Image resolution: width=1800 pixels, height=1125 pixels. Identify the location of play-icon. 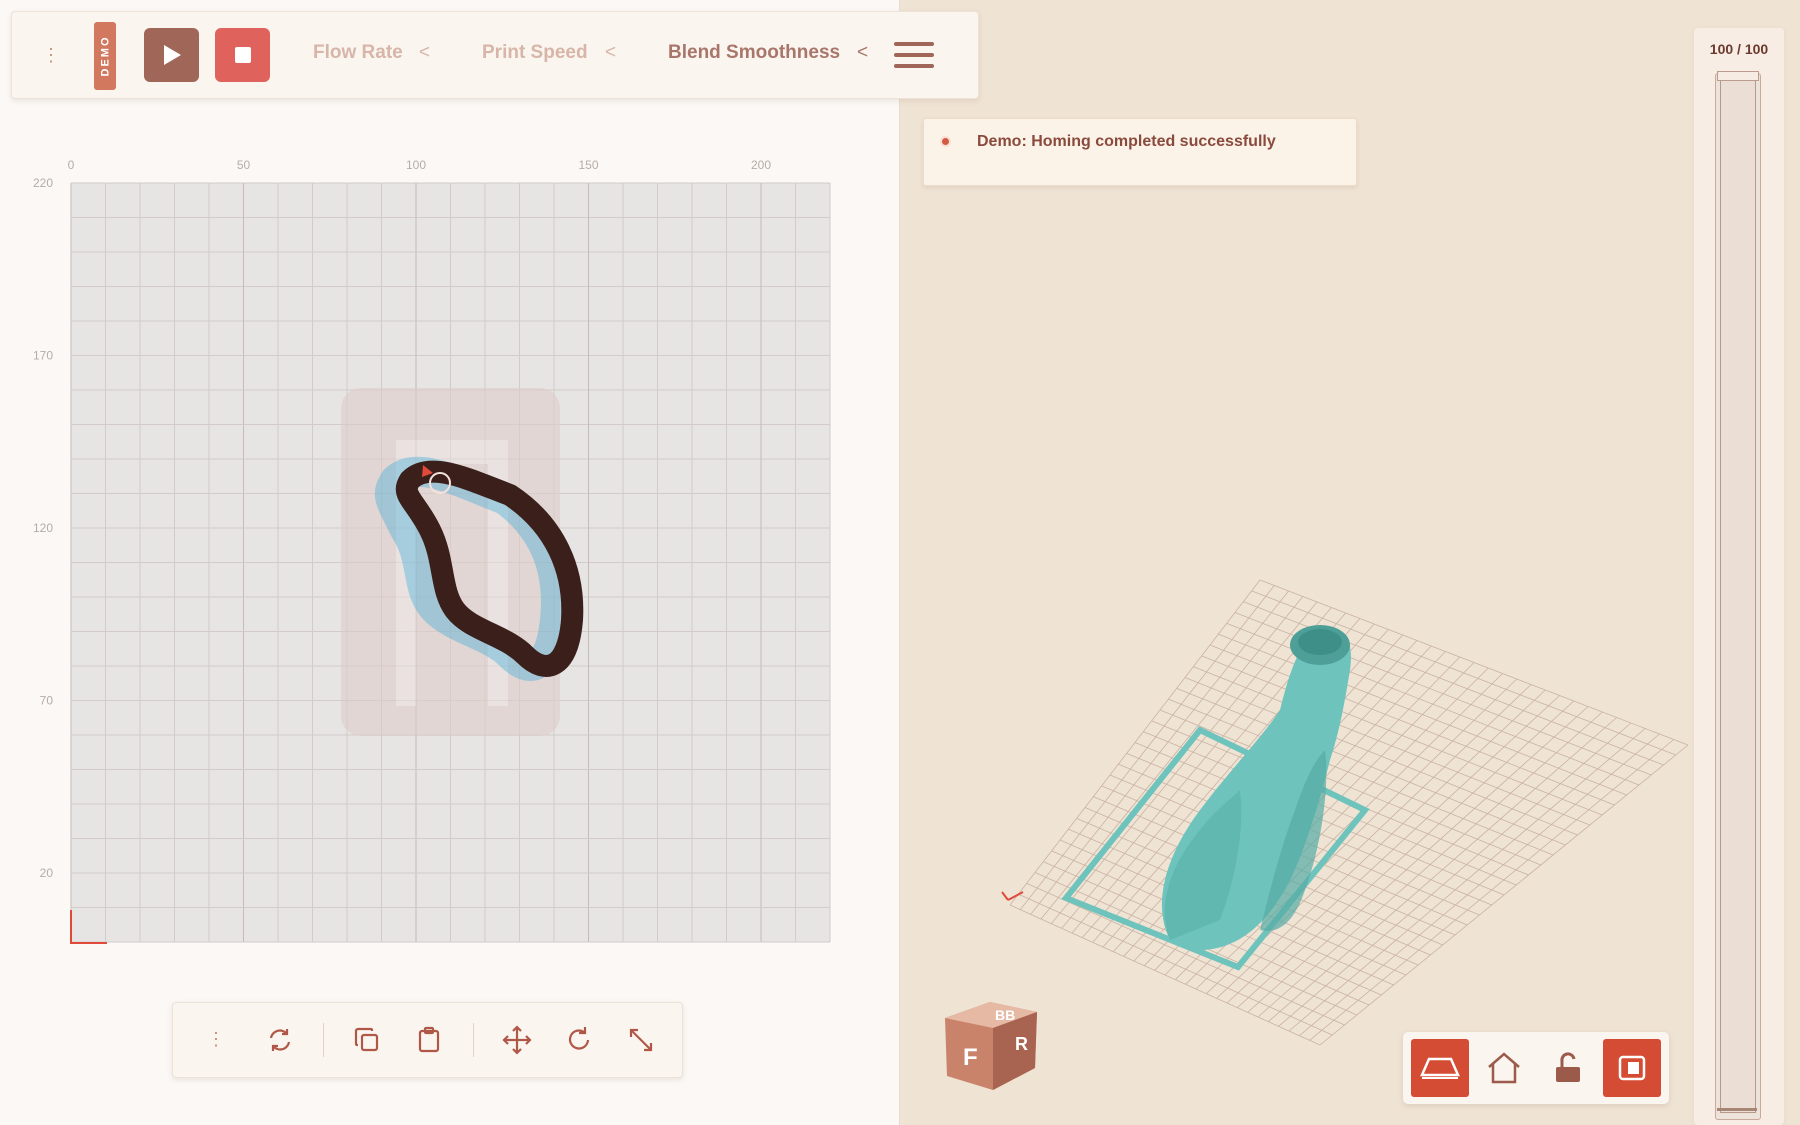
(172, 55).